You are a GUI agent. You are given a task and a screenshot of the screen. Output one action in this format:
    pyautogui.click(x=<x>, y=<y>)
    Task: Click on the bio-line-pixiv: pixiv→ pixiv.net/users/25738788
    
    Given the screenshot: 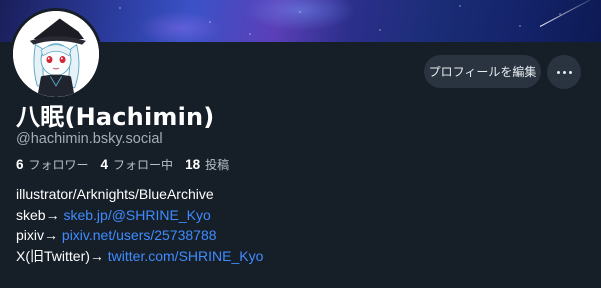 What is the action you would take?
    pyautogui.click(x=139, y=235)
    